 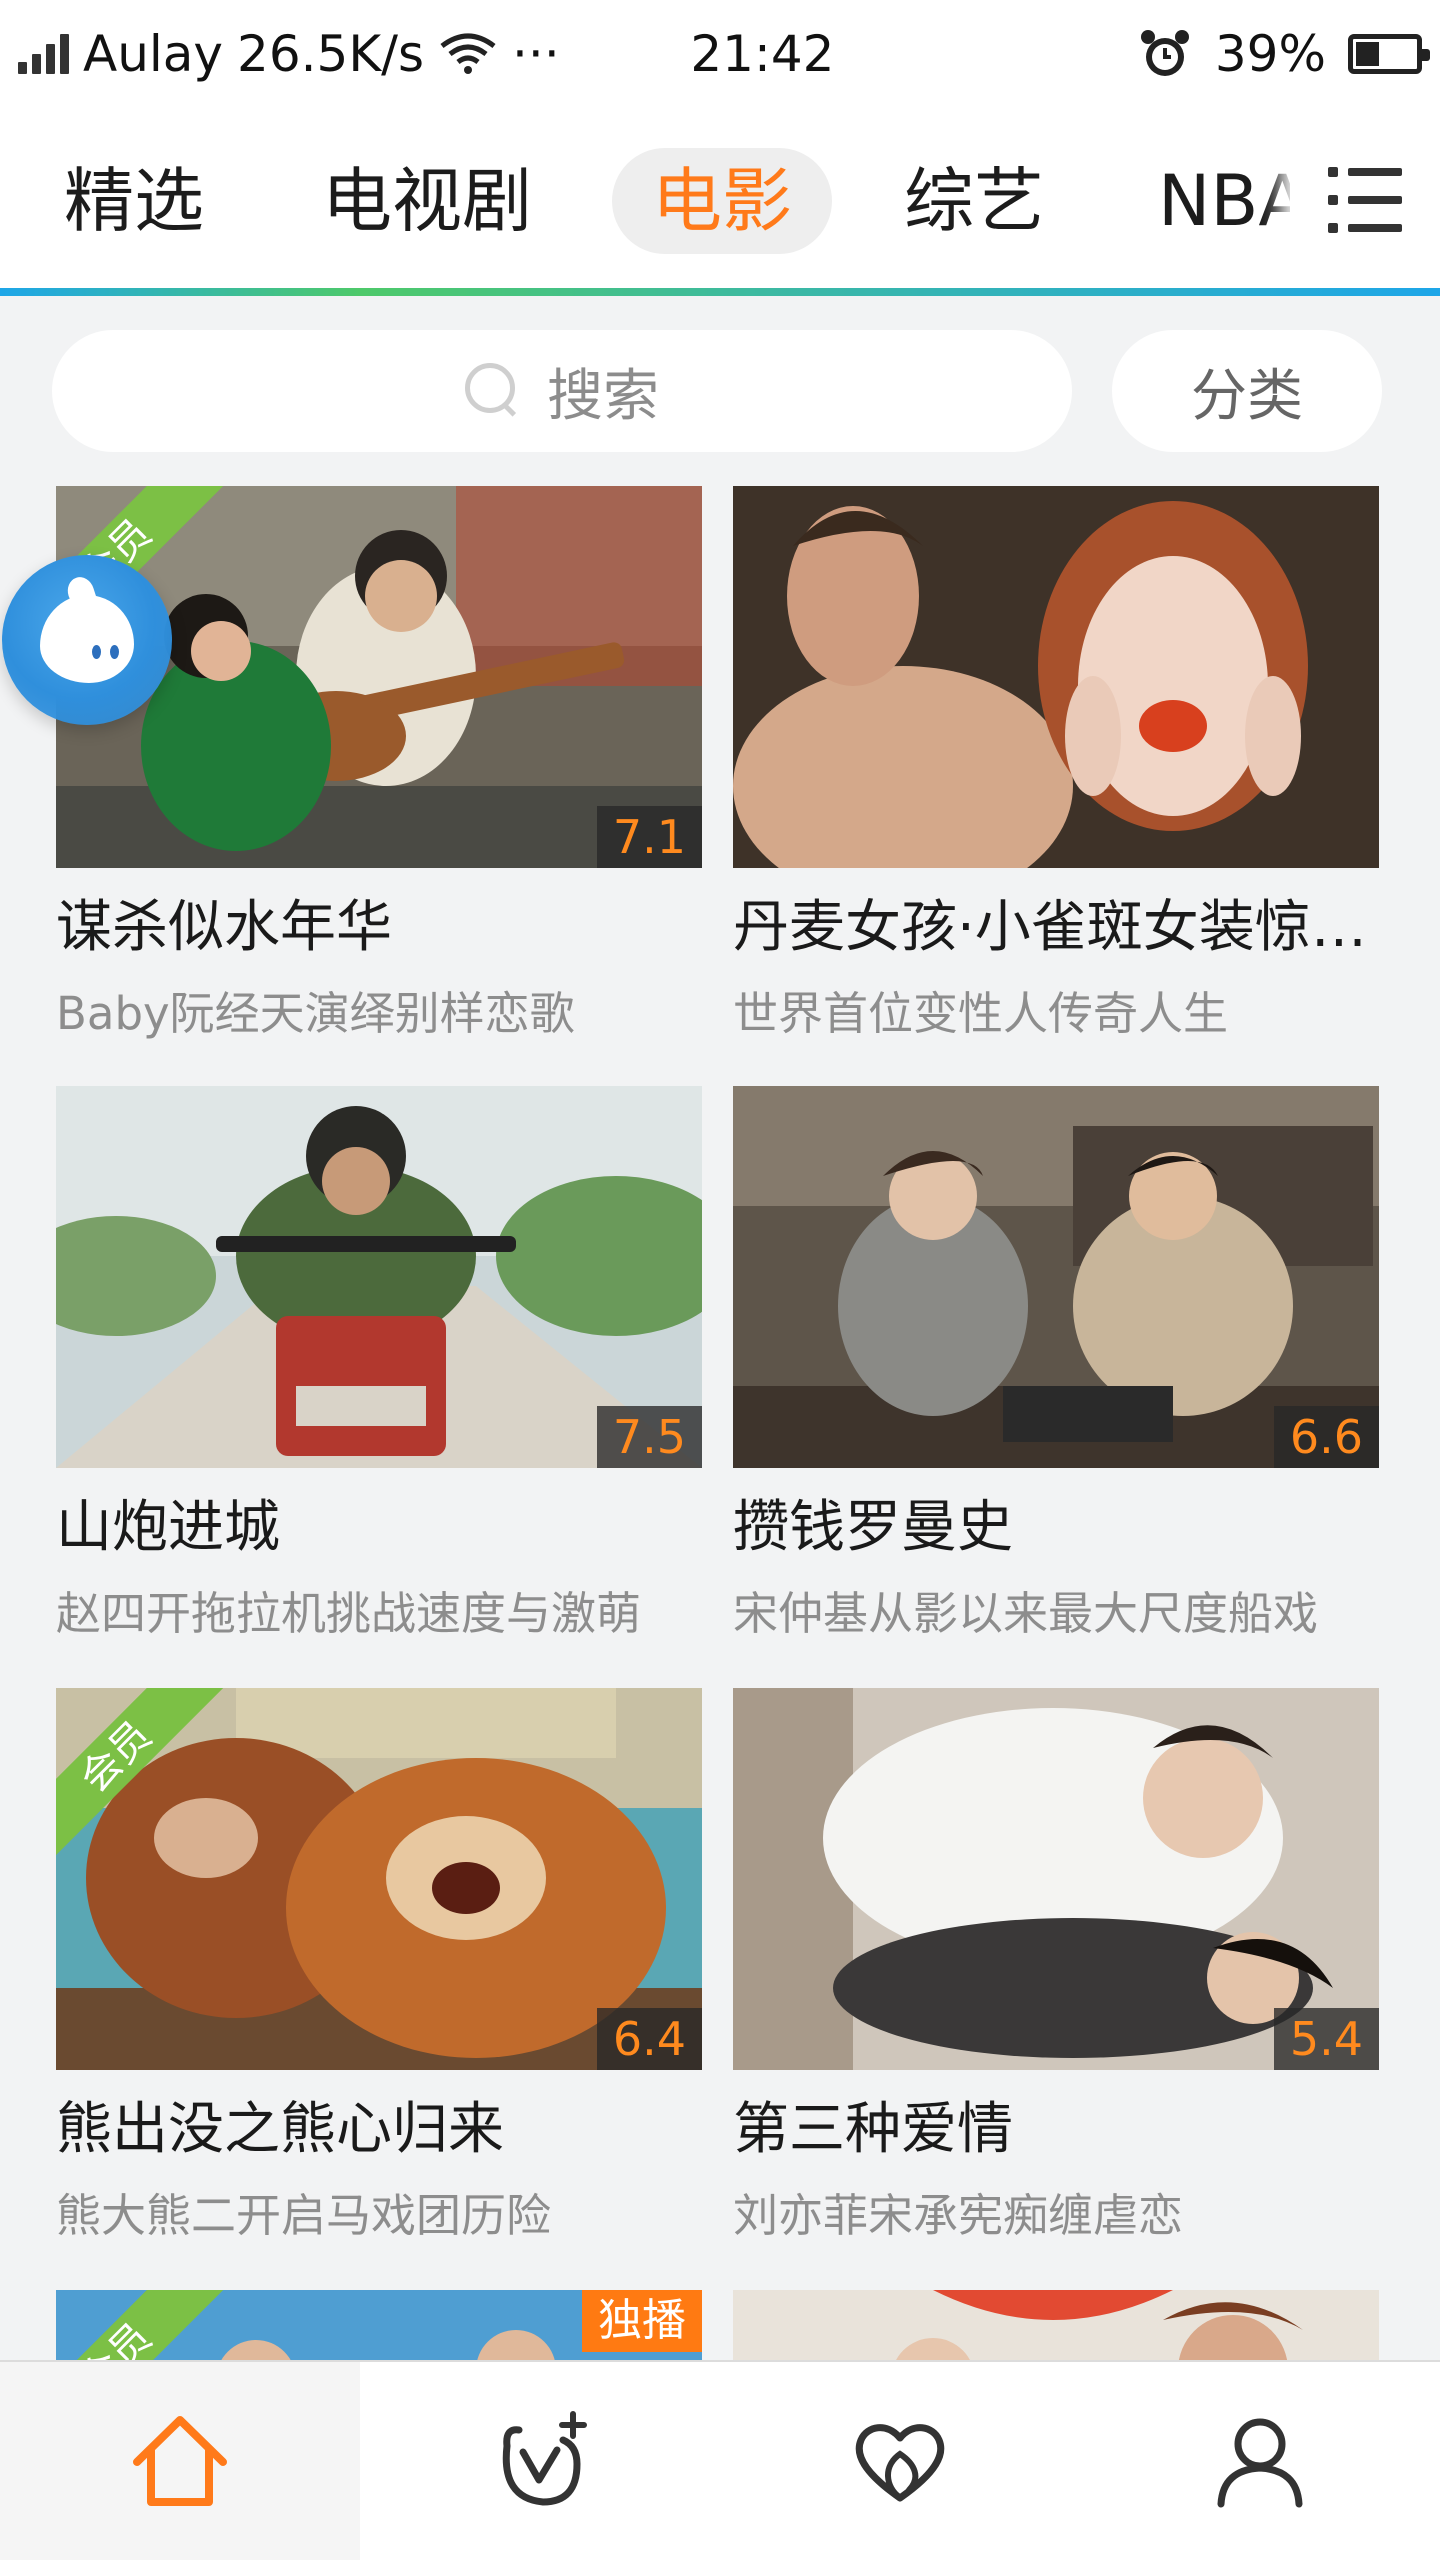 I want to click on movie-title: 熊出没之熊心归来, so click(x=396, y=2124).